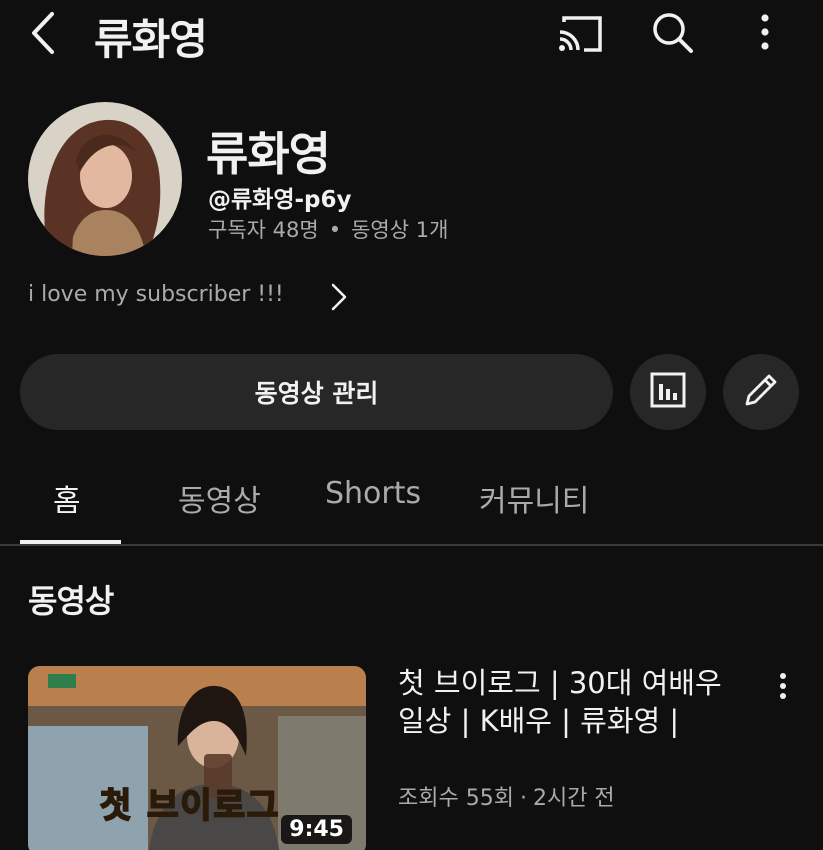 This screenshot has height=850, width=823. Describe the element at coordinates (156, 294) in the screenshot. I see `description-text: i love my subscriber !!!` at that location.